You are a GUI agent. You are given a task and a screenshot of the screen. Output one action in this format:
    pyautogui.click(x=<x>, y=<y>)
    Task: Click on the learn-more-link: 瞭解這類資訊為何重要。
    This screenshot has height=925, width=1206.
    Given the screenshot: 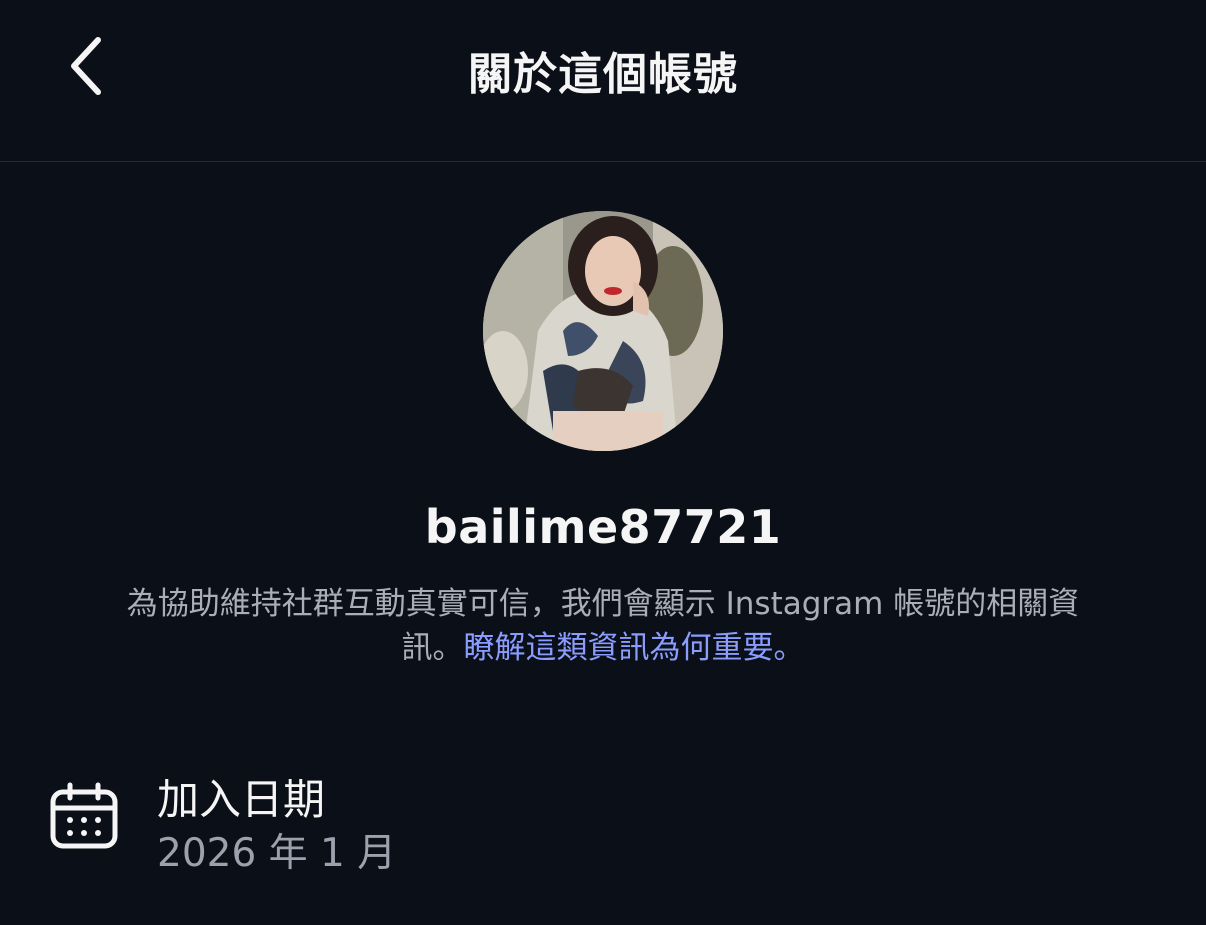 What is the action you would take?
    pyautogui.click(x=634, y=648)
    